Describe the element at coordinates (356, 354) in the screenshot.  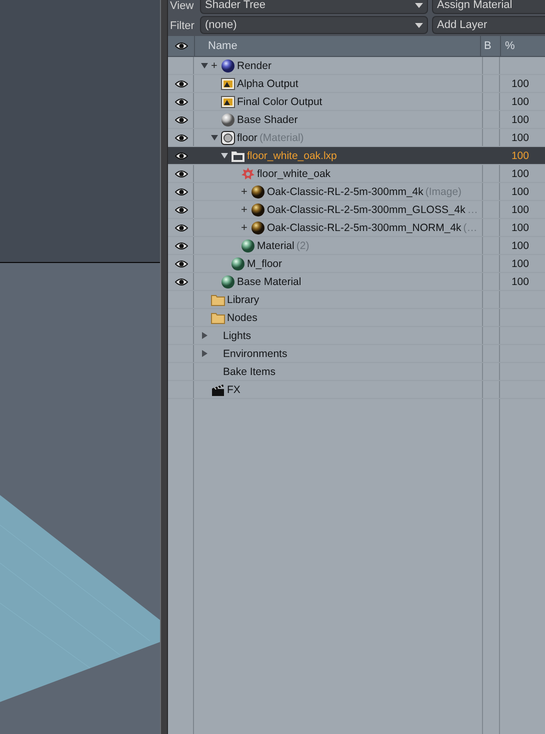
I see `tree-row: Environments` at that location.